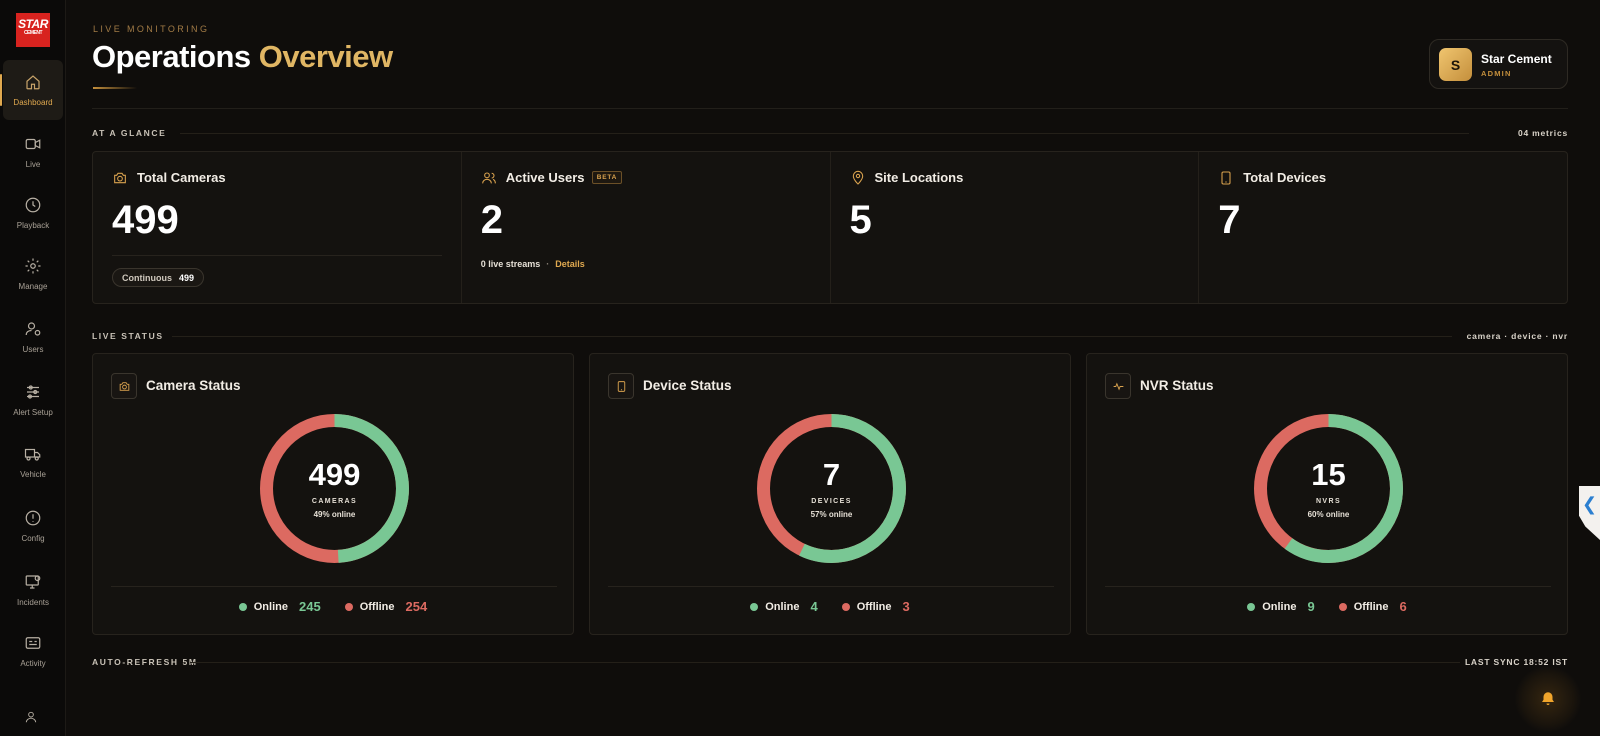 The image size is (1600, 736). Describe the element at coordinates (309, 606) in the screenshot. I see `online-count: 245` at that location.